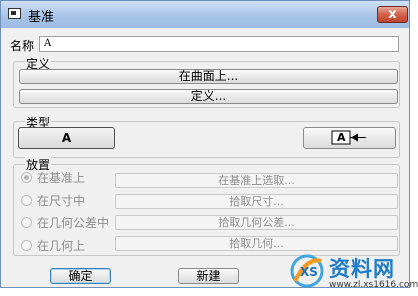  What do you see at coordinates (26, 222) in the screenshot?
I see `radio-in-gtol` at bounding box center [26, 222].